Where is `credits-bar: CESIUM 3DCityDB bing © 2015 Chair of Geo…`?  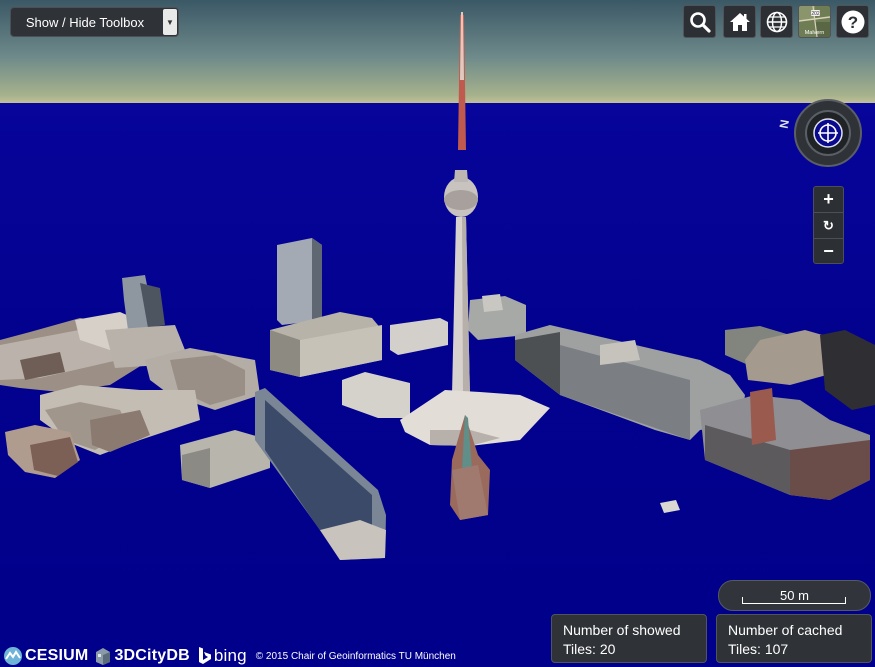
credits-bar: CESIUM 3DCityDB bing © 2015 Chair of Geo… is located at coordinates (229, 656).